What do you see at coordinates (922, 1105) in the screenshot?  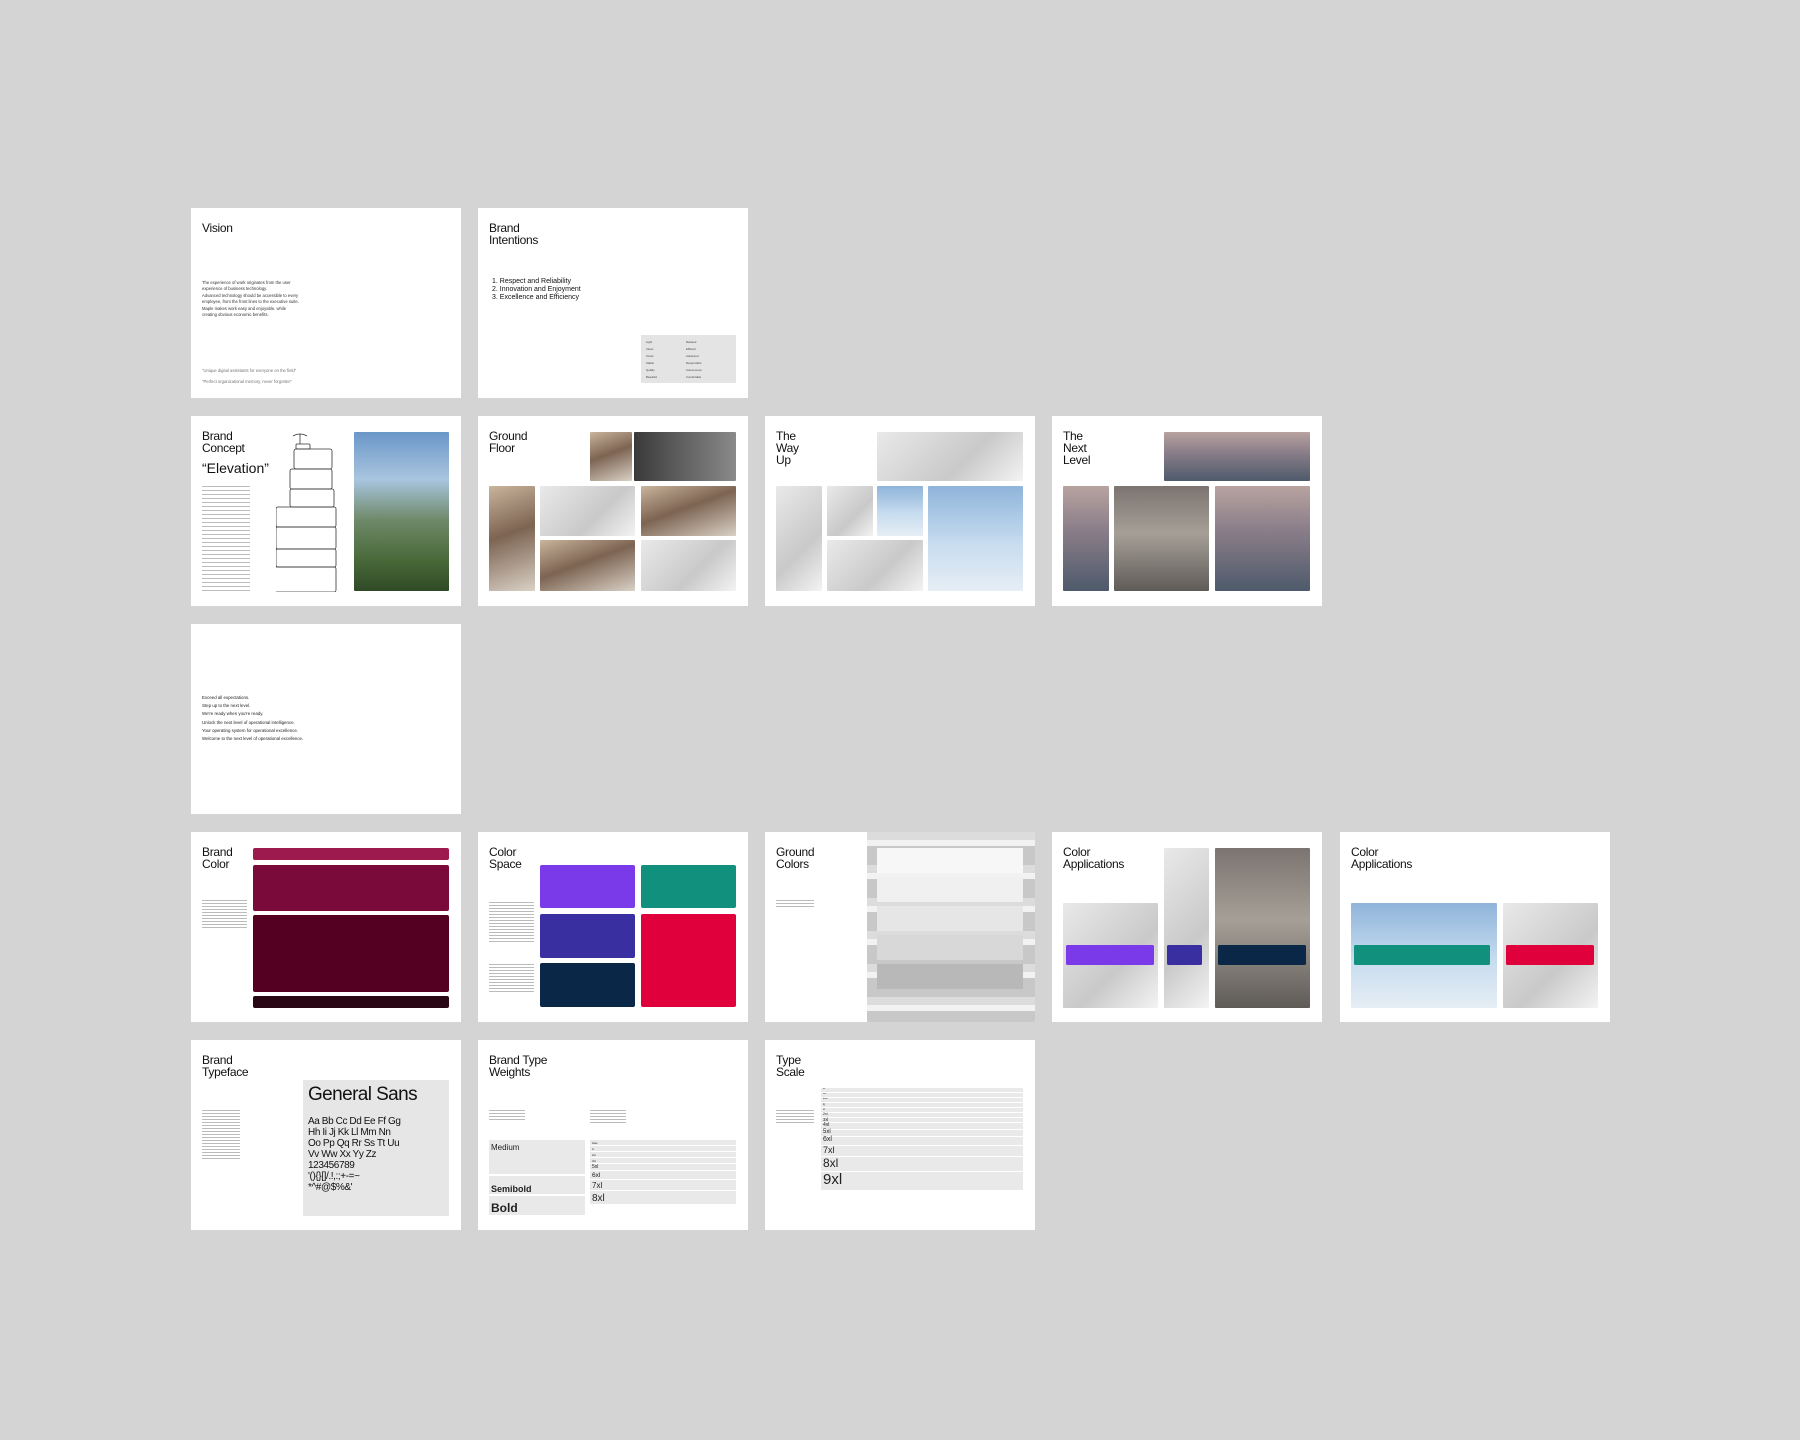 I see `type-scale-row: lg` at bounding box center [922, 1105].